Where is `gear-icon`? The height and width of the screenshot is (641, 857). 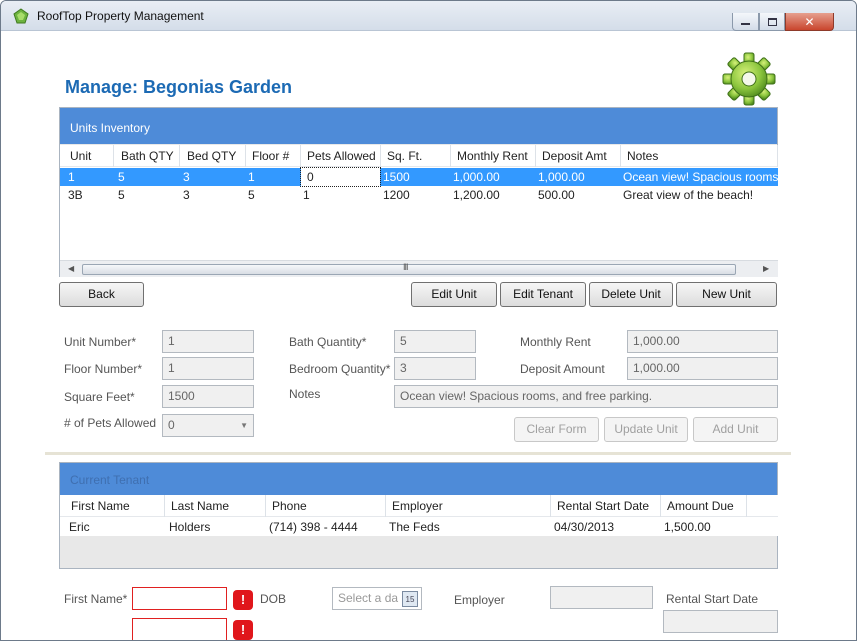
gear-icon is located at coordinates (749, 79).